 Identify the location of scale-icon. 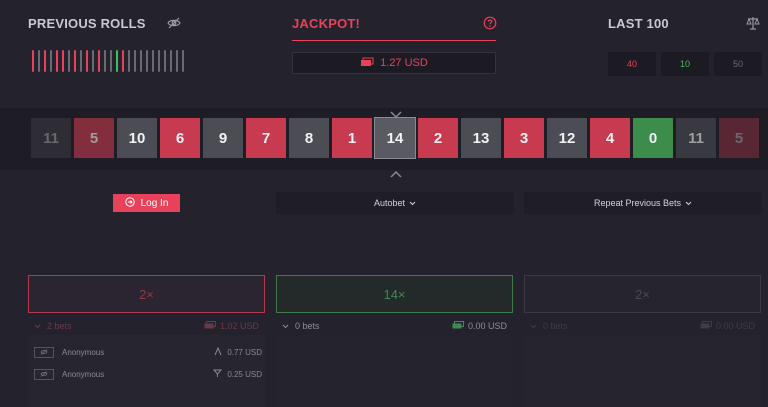
(753, 23).